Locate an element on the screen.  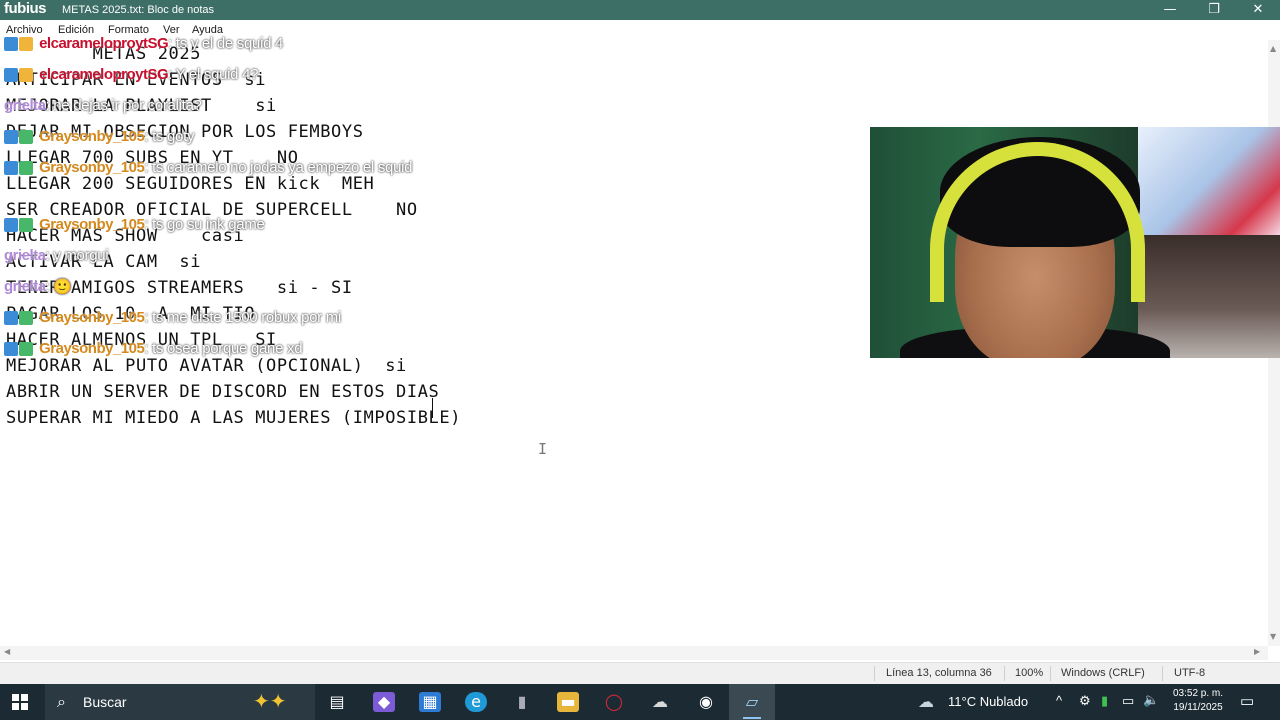
chat-message: grielta: ne dejas ir por coralita? is located at coordinates (103, 105).